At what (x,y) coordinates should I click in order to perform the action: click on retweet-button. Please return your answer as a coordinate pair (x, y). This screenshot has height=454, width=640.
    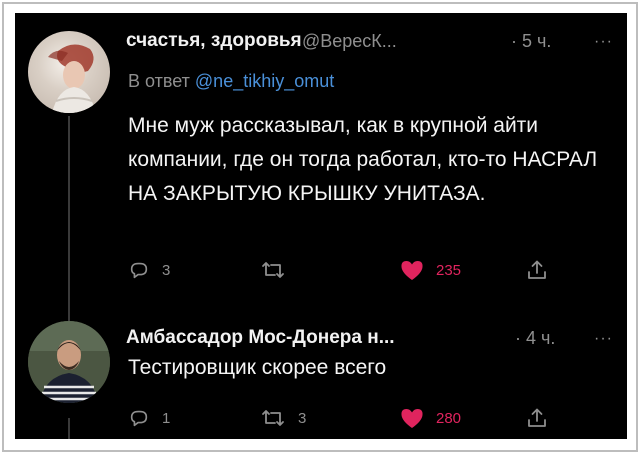
    Looking at the image, I should click on (279, 270).